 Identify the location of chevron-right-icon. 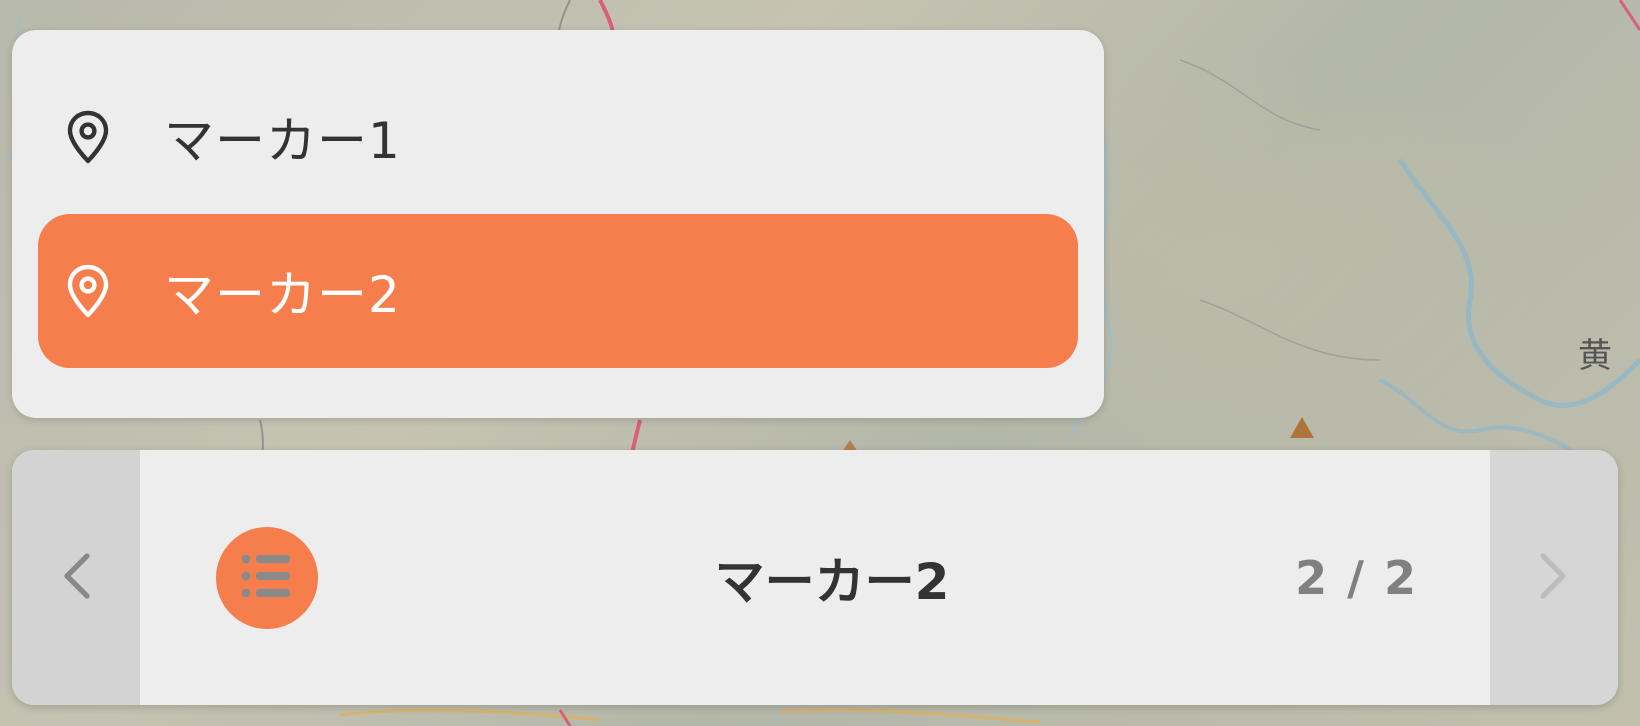
(1554, 578).